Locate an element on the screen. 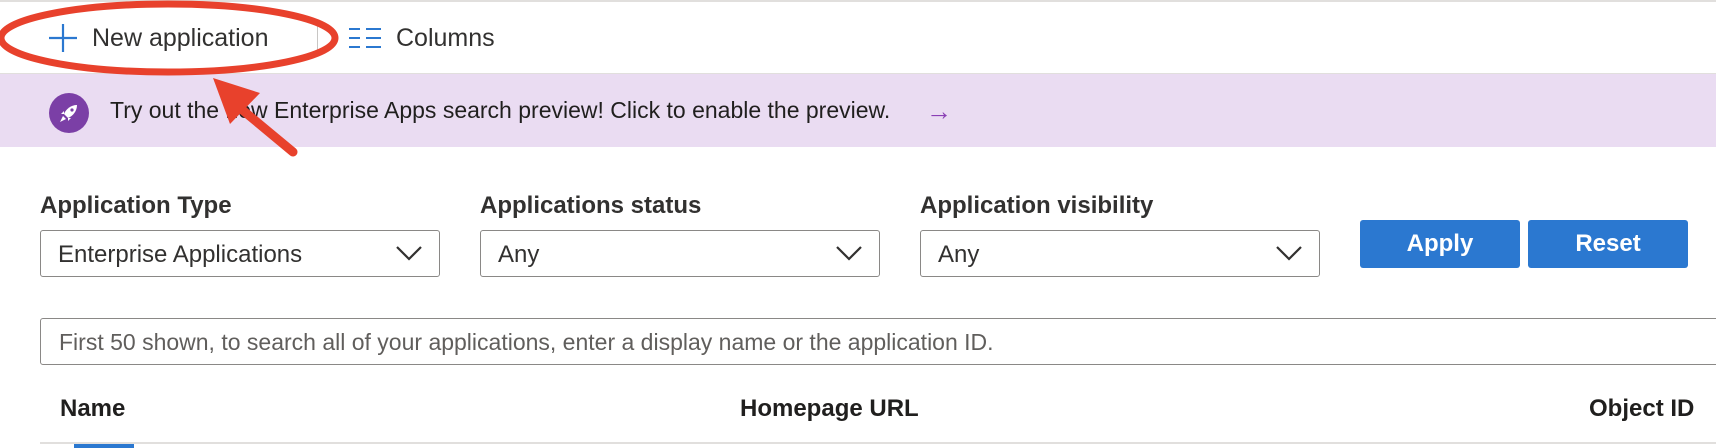 The image size is (1716, 448). application-type-value: Enterprise Applications is located at coordinates (180, 254).